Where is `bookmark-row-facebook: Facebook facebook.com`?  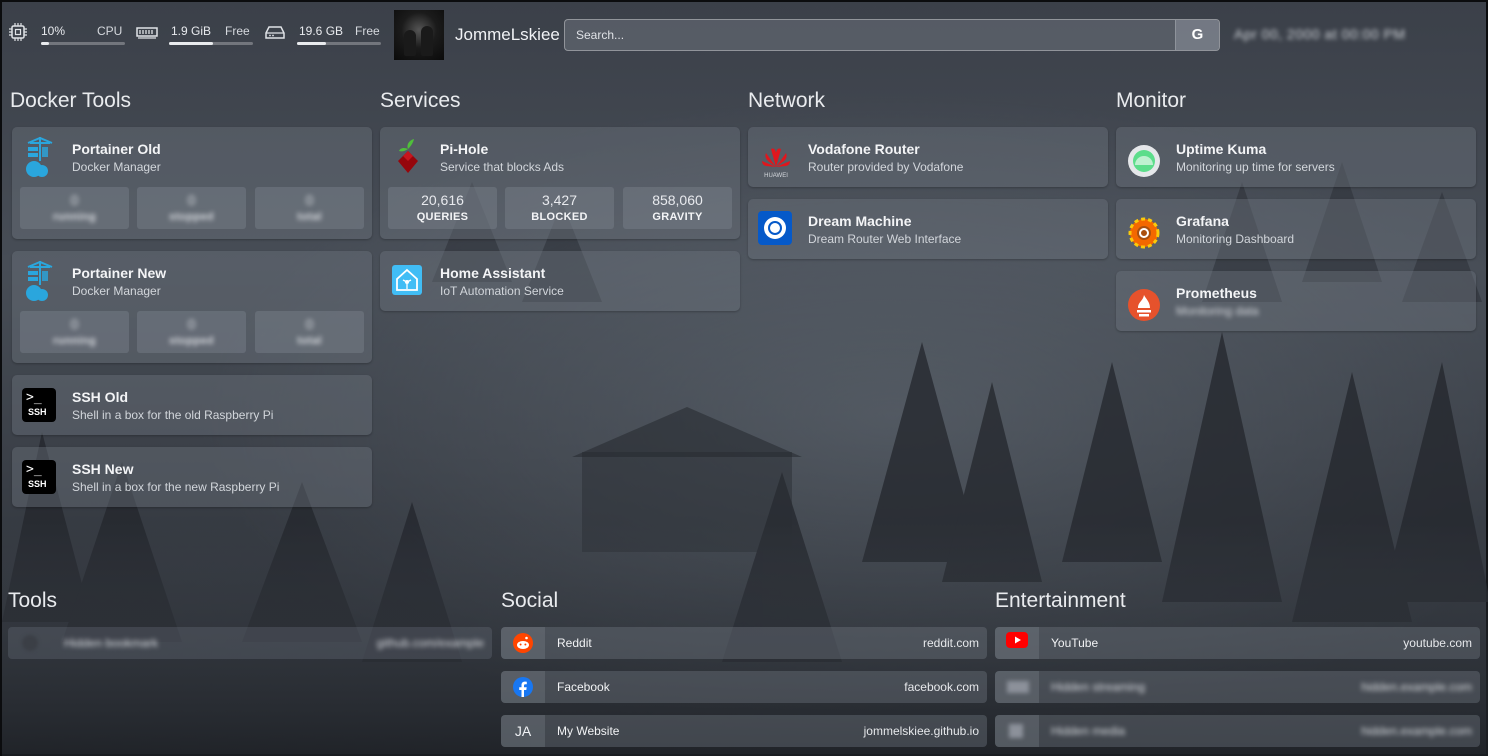
bookmark-row-facebook: Facebook facebook.com is located at coordinates (744, 687).